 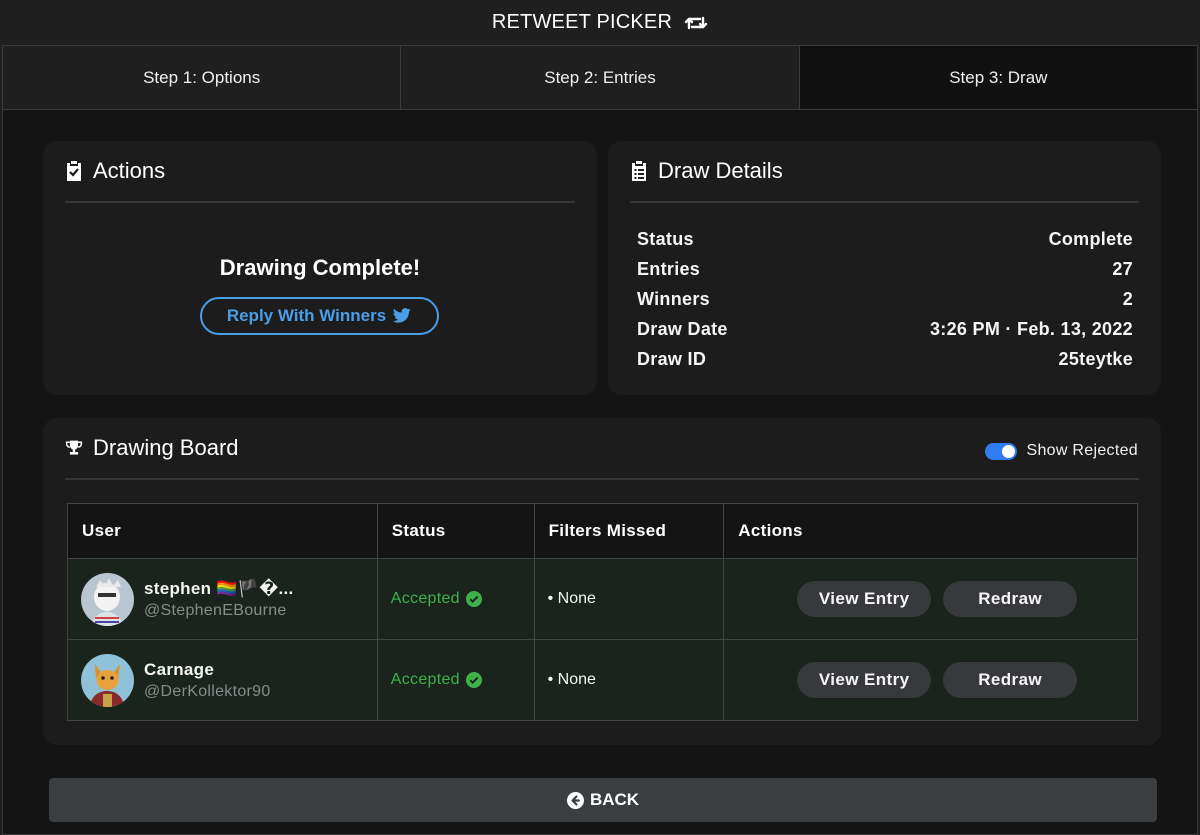 I want to click on detail-label: Draw Date, so click(x=682, y=328).